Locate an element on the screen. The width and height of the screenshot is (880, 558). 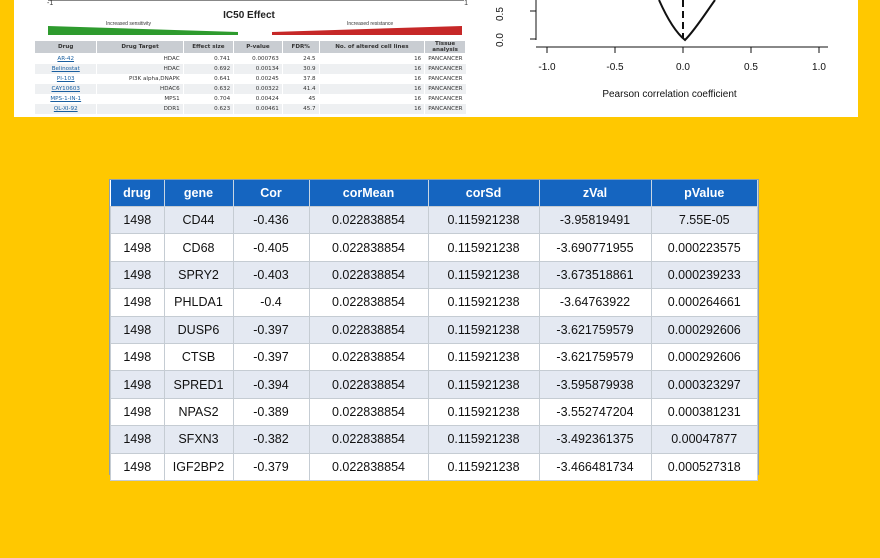
correlation-header-row: drug gene Cor corMean corSd zVal pValue is located at coordinates (434, 193).